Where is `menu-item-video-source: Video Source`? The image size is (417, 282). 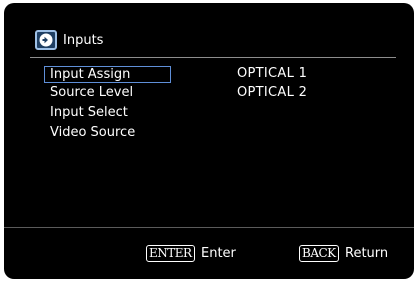
menu-item-video-source: Video Source is located at coordinates (92, 133).